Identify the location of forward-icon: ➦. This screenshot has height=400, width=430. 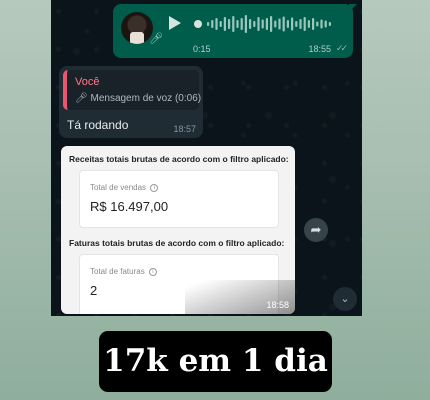
(316, 230).